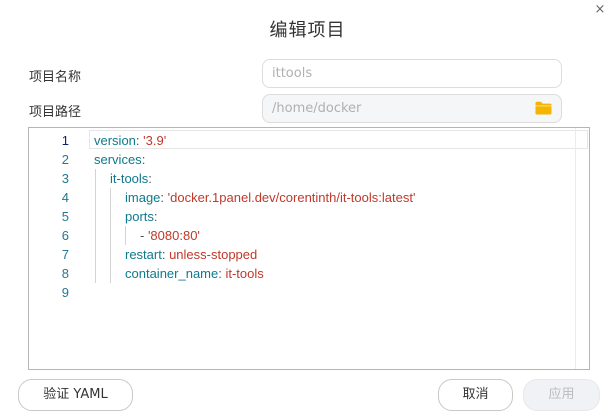 Image resolution: width=615 pixels, height=419 pixels. I want to click on code-text: ports:, so click(141, 216).